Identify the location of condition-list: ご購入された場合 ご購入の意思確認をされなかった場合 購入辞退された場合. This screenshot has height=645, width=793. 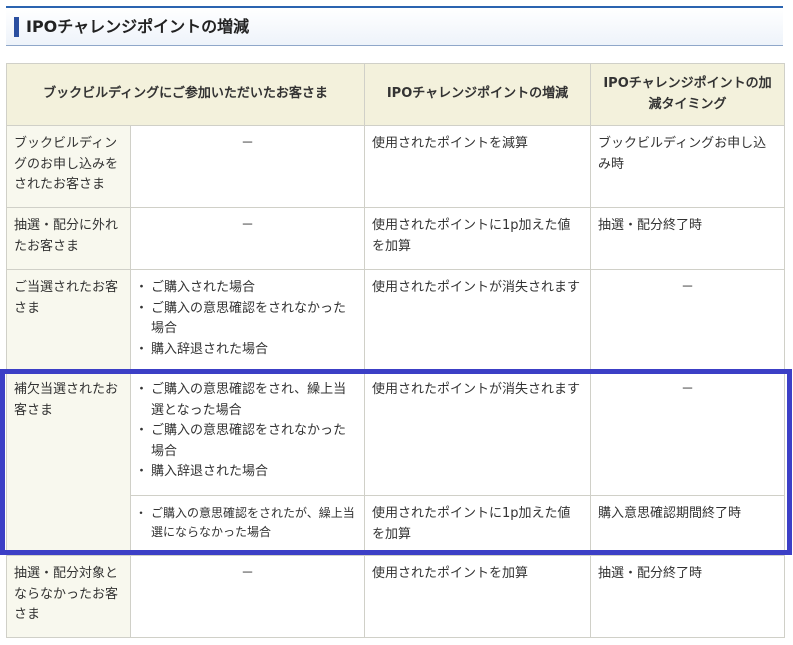
(246, 319).